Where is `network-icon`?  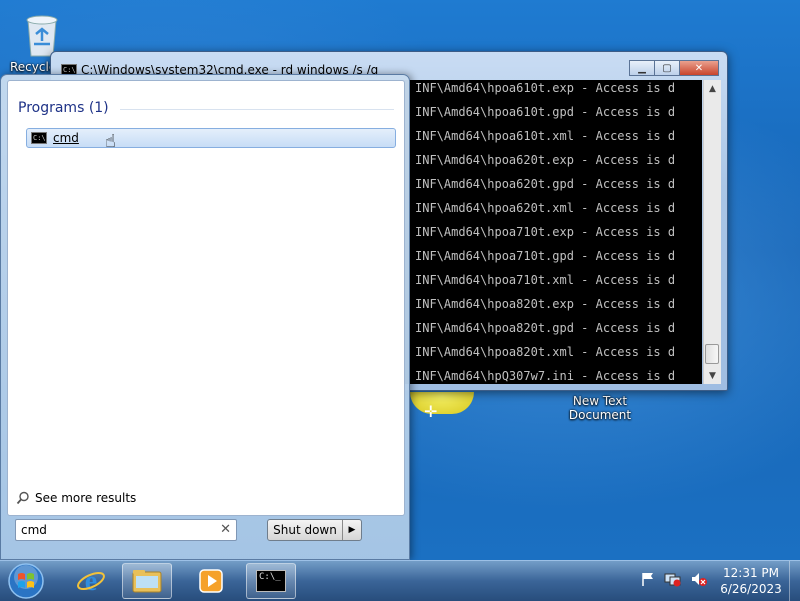 network-icon is located at coordinates (673, 579).